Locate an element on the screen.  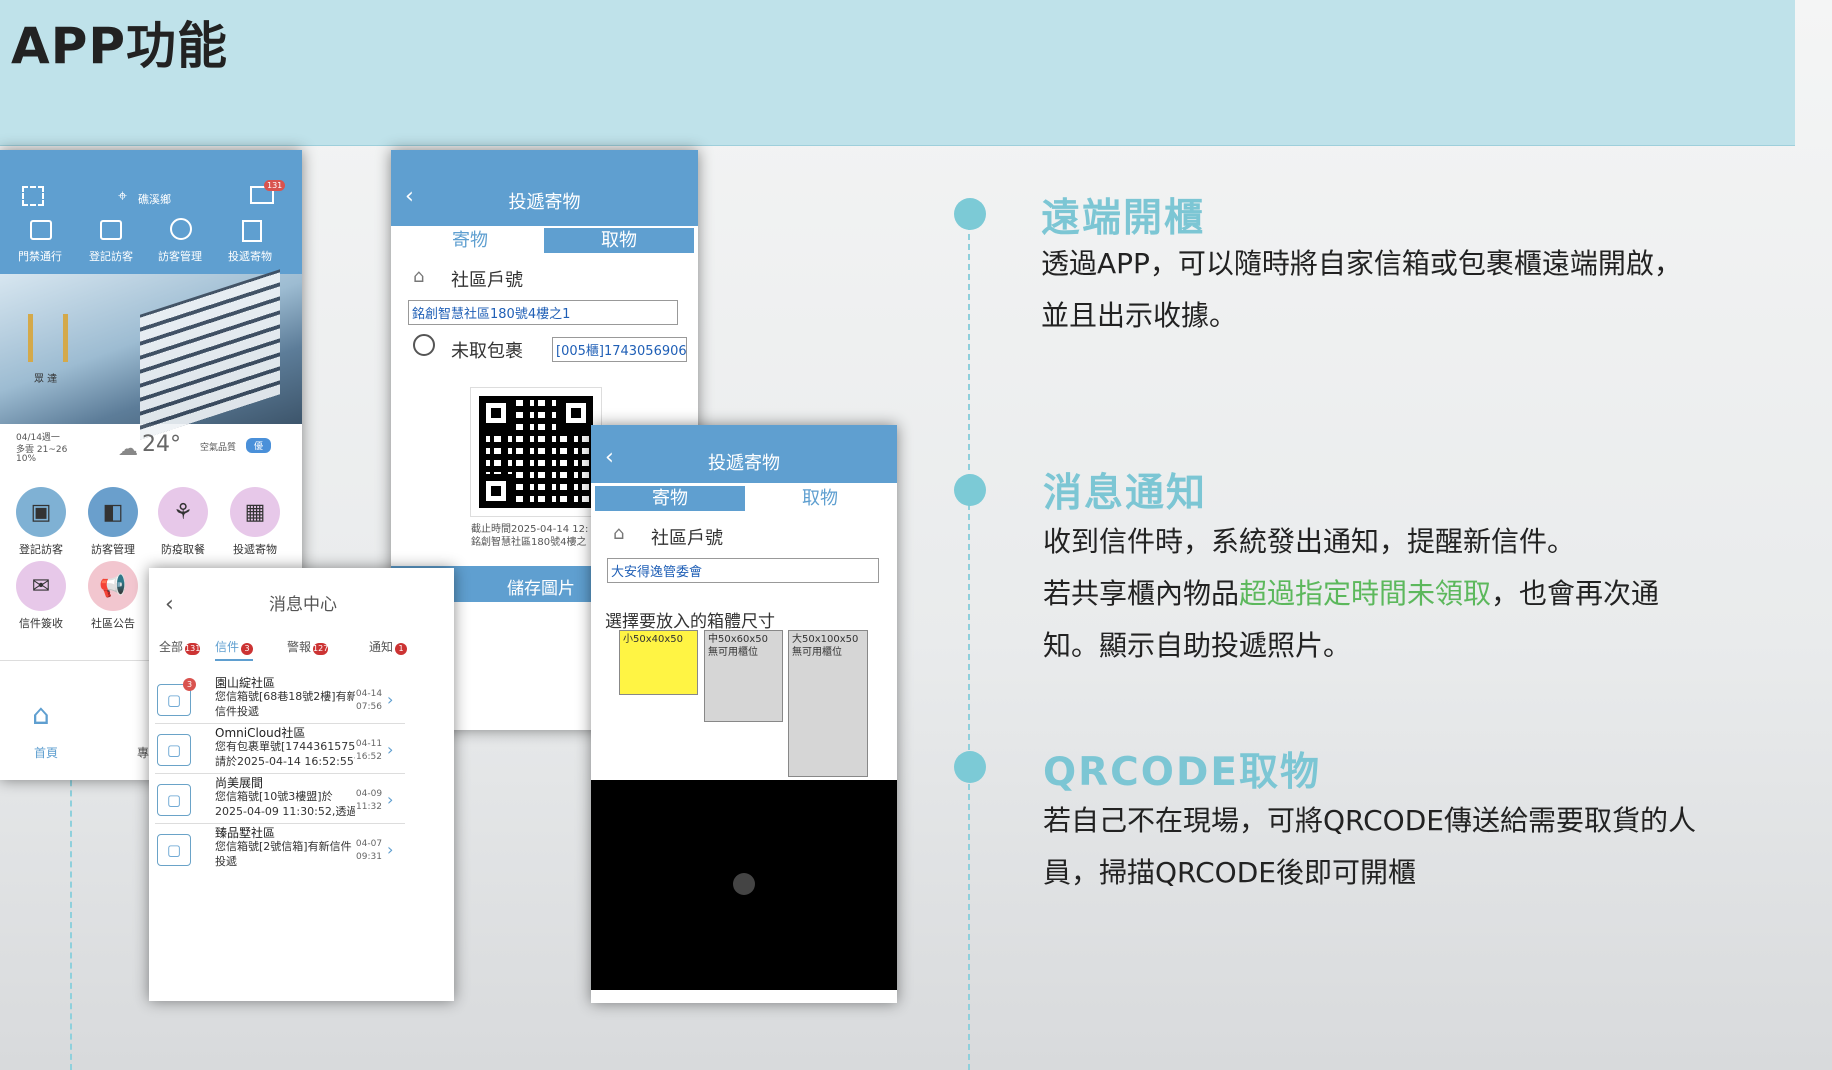
door-access-icon is located at coordinates (41, 230).